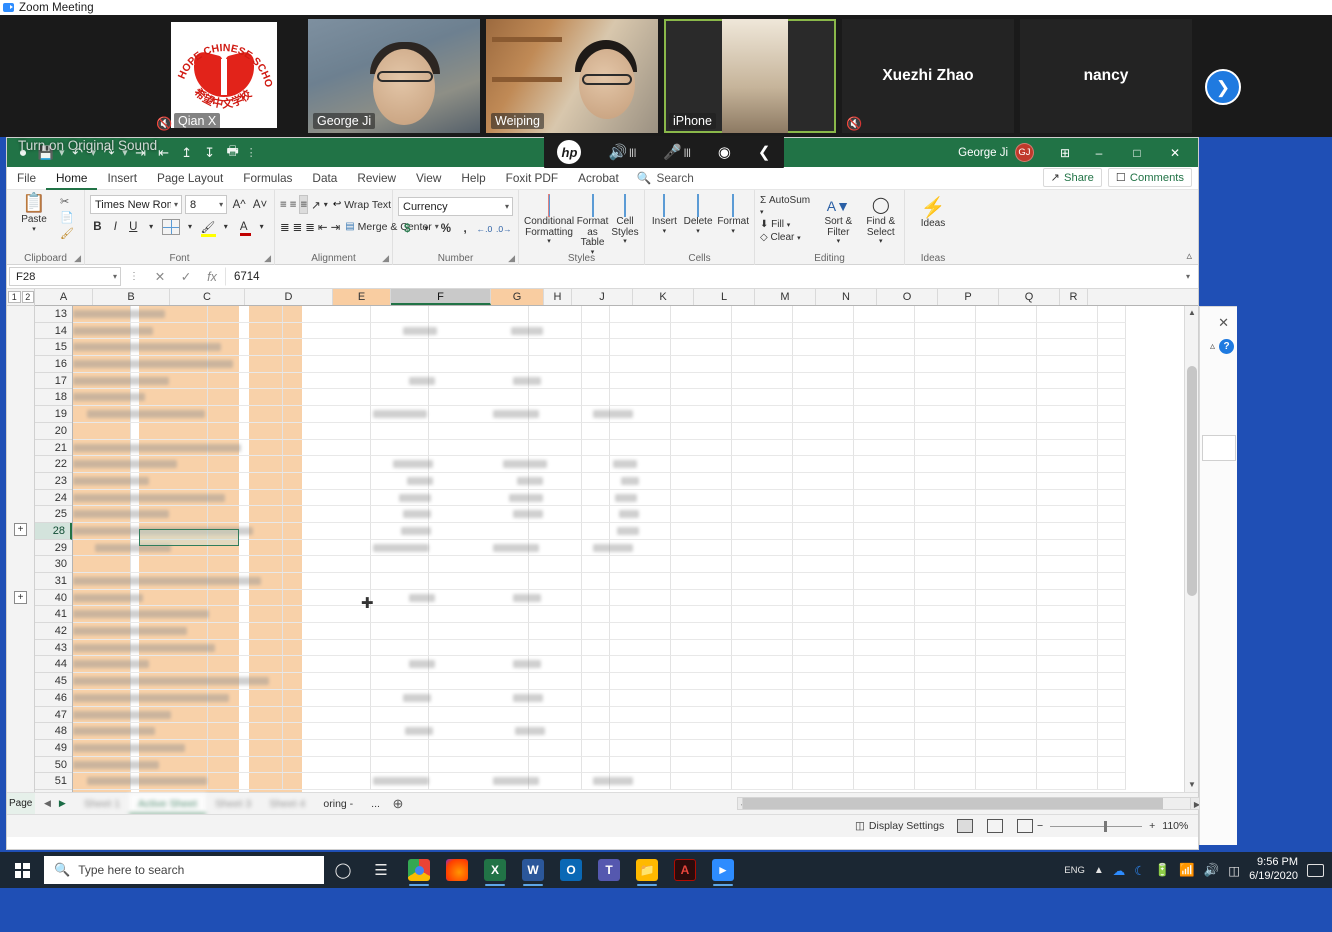 The width and height of the screenshot is (1332, 932). I want to click on column-header-k: K, so click(663, 297).